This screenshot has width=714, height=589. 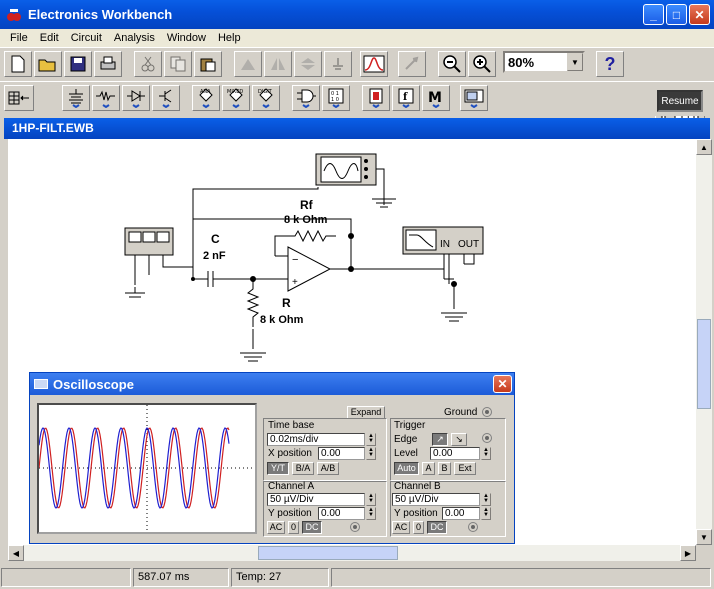 I want to click on favorites-bin-button, so click(x=19, y=98).